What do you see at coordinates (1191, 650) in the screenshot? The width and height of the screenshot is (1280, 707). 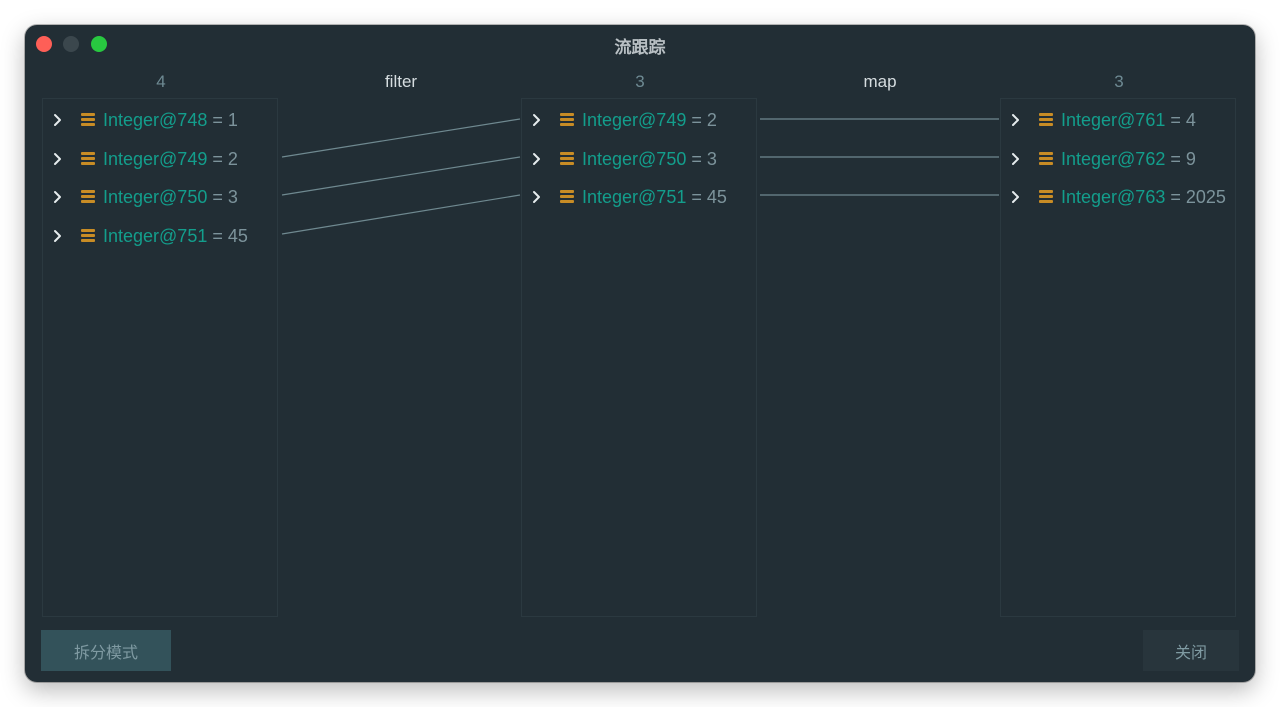 I see `close-button: 关闭` at bounding box center [1191, 650].